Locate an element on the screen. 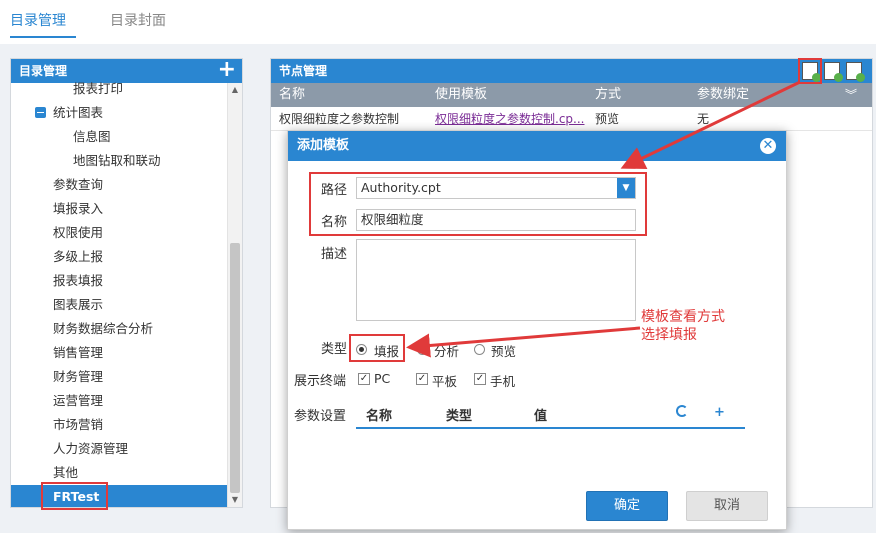 The width and height of the screenshot is (876, 533). highlight-path-name-box is located at coordinates (478, 204).